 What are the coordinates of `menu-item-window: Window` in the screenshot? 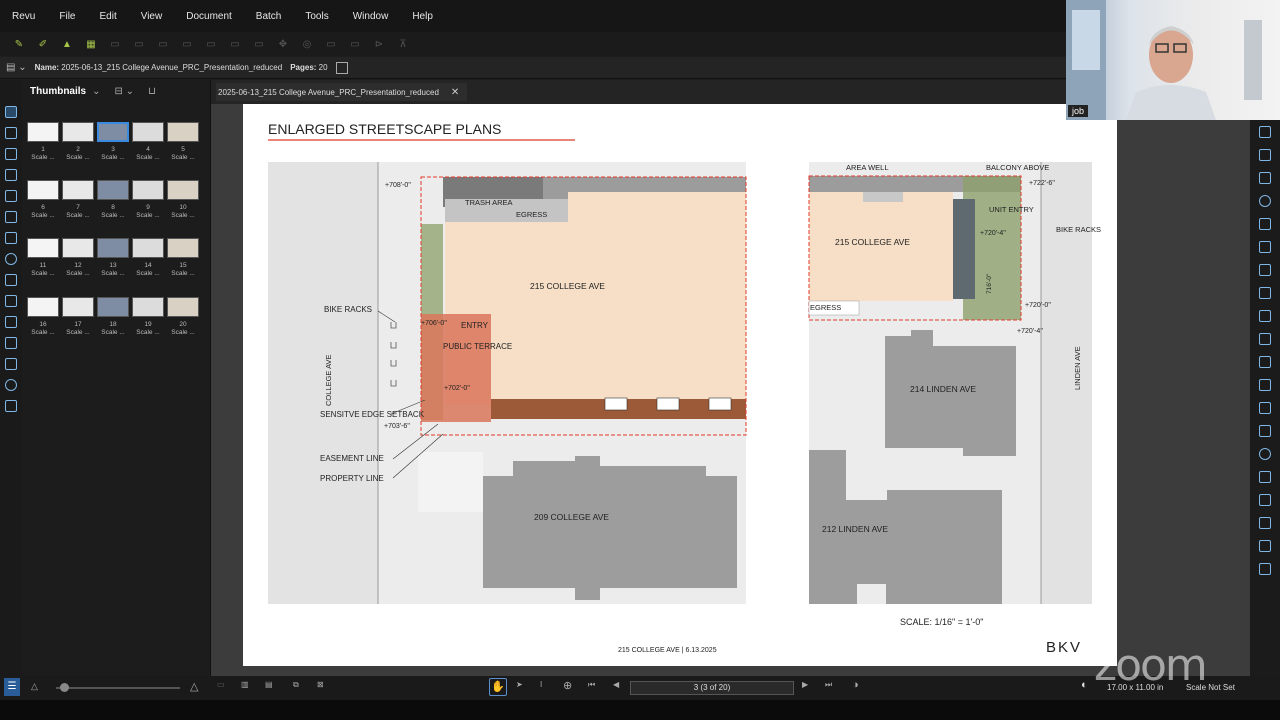 It's located at (371, 16).